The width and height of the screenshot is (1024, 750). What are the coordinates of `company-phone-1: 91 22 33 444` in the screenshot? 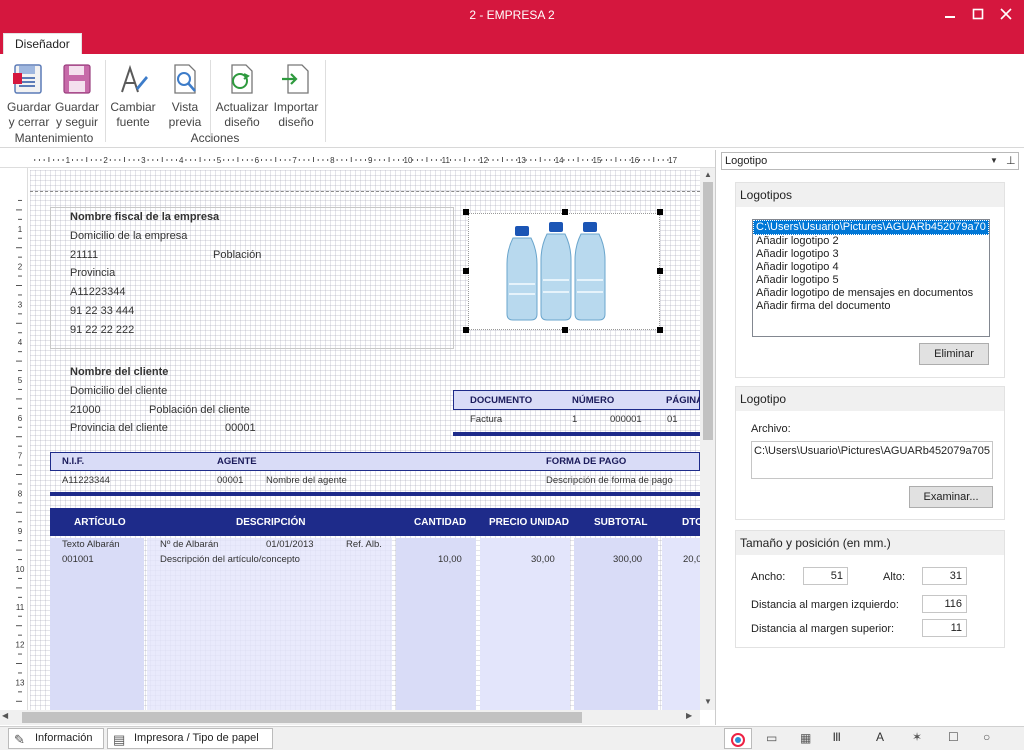 It's located at (102, 311).